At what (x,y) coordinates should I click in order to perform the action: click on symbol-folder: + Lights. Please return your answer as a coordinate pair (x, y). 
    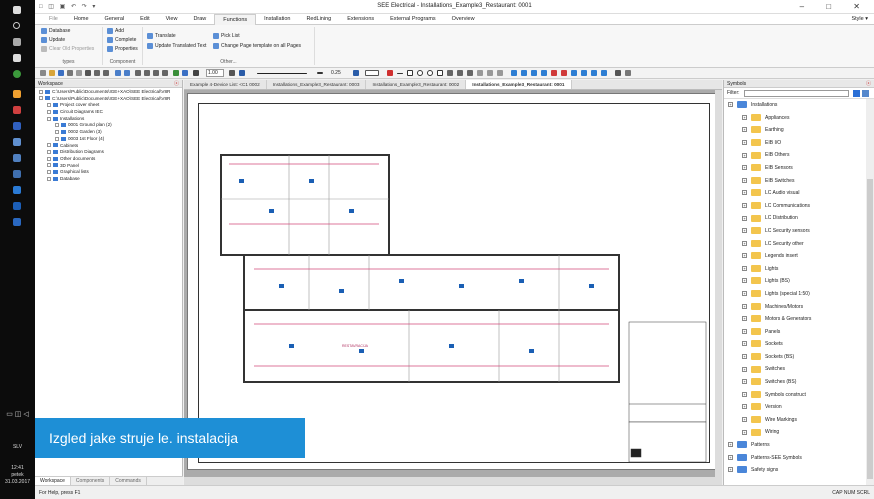
    Looking at the image, I should click on (799, 269).